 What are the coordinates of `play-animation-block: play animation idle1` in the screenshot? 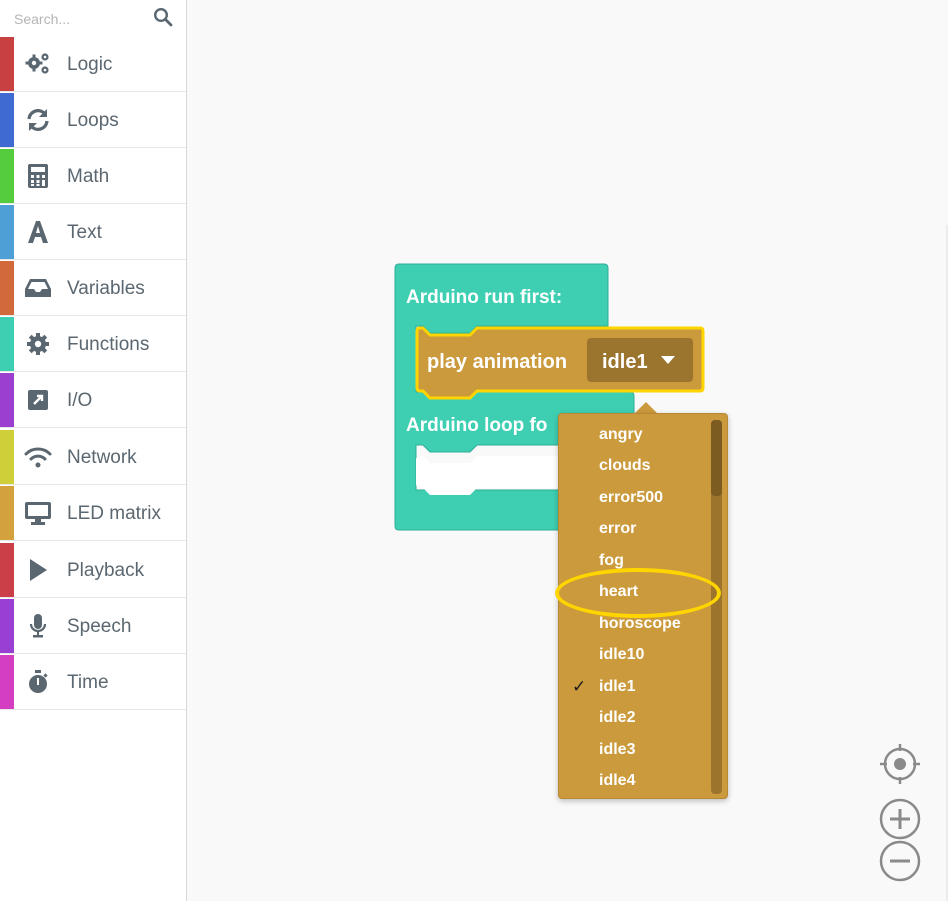 It's located at (560, 363).